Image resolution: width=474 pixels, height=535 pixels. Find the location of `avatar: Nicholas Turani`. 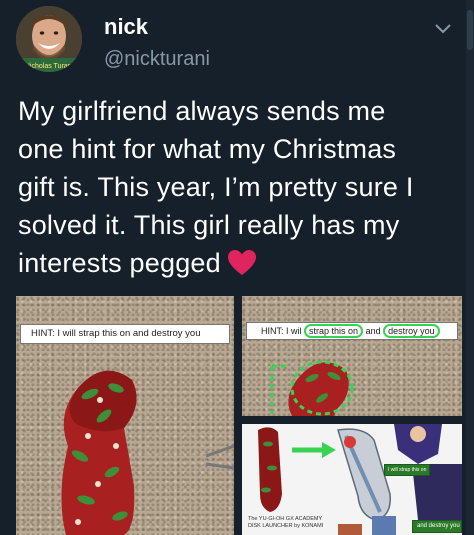

avatar: Nicholas Turani is located at coordinates (49, 39).